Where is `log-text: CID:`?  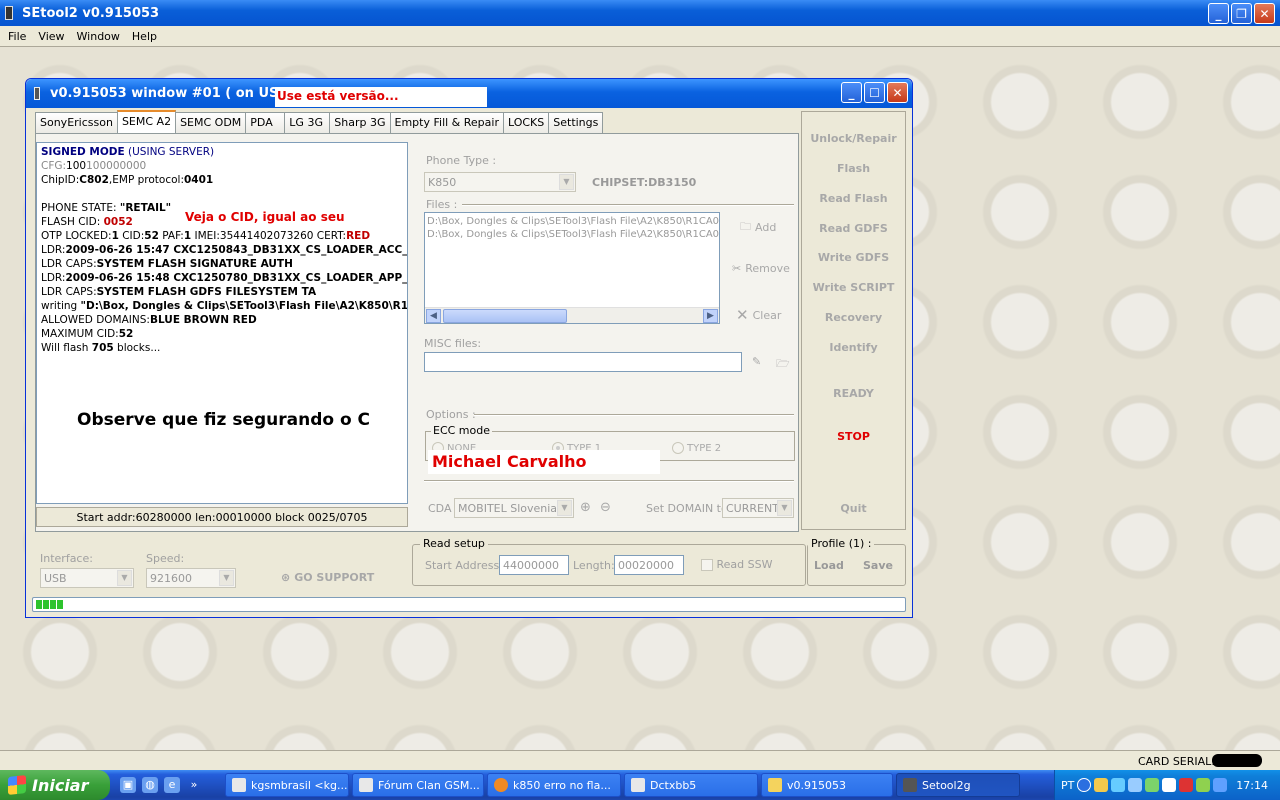
log-text: CID: is located at coordinates (131, 236).